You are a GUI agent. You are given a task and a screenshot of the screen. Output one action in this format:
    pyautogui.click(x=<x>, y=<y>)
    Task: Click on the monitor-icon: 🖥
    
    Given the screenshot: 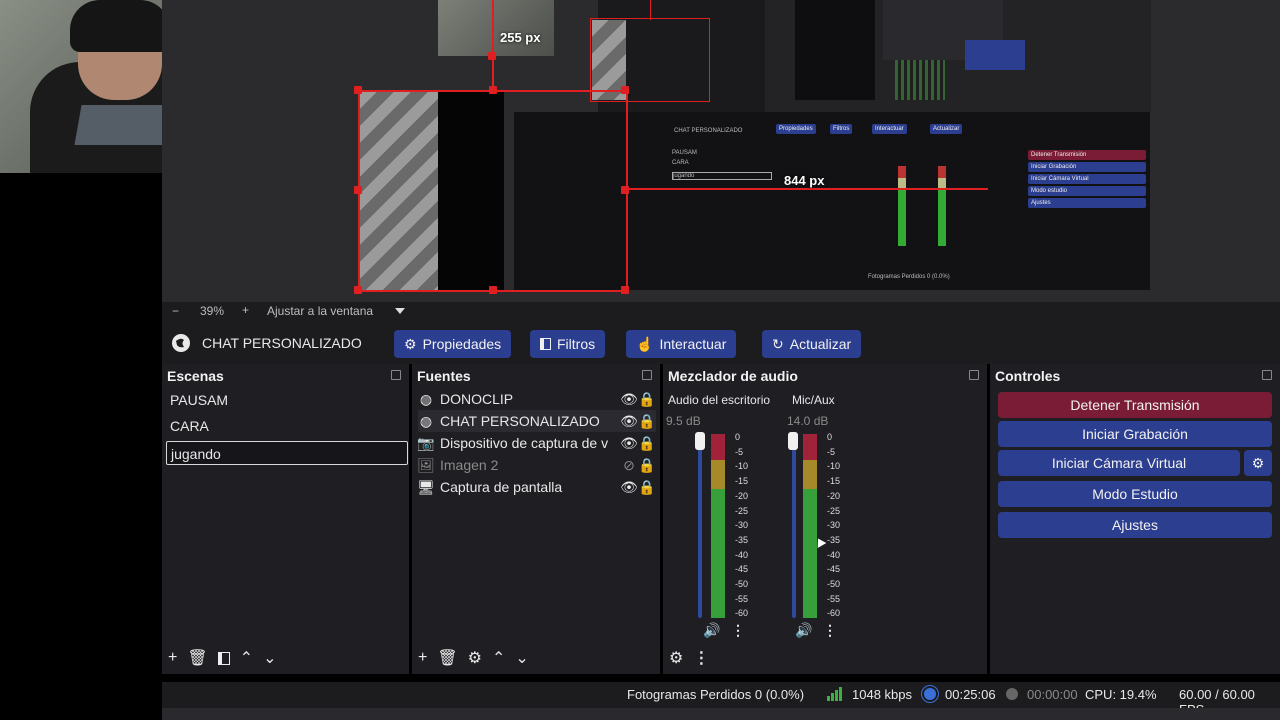 What is the action you would take?
    pyautogui.click(x=426, y=487)
    